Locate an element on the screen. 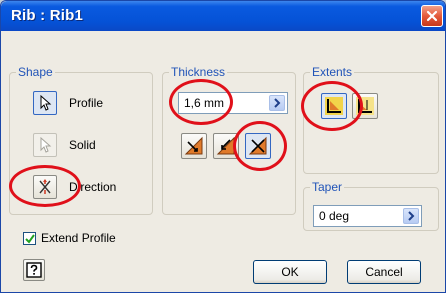 The image size is (446, 293). extents-to-next-icon is located at coordinates (334, 106).